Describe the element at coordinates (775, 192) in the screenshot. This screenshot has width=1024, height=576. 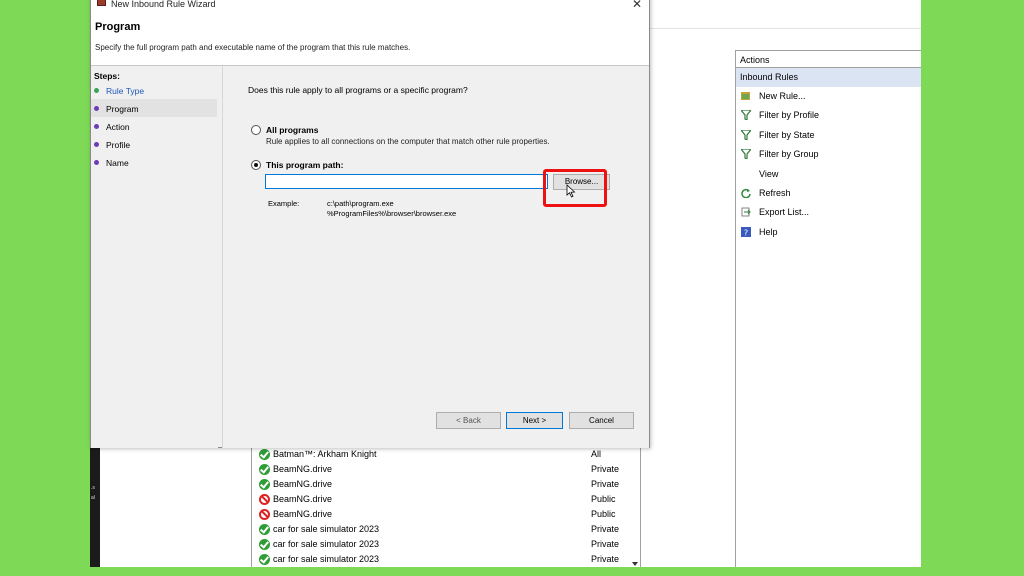
I see `action-label: Refresh` at that location.